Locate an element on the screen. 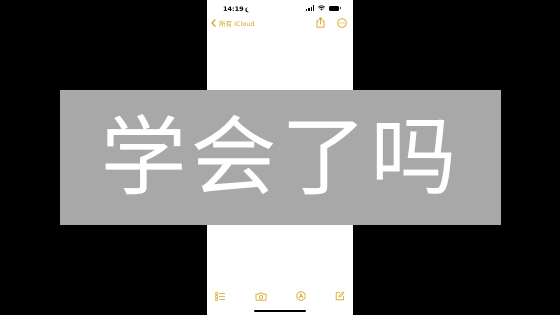 Image resolution: width=560 pixels, height=315 pixels. status-time-text: 14:19 is located at coordinates (233, 9).